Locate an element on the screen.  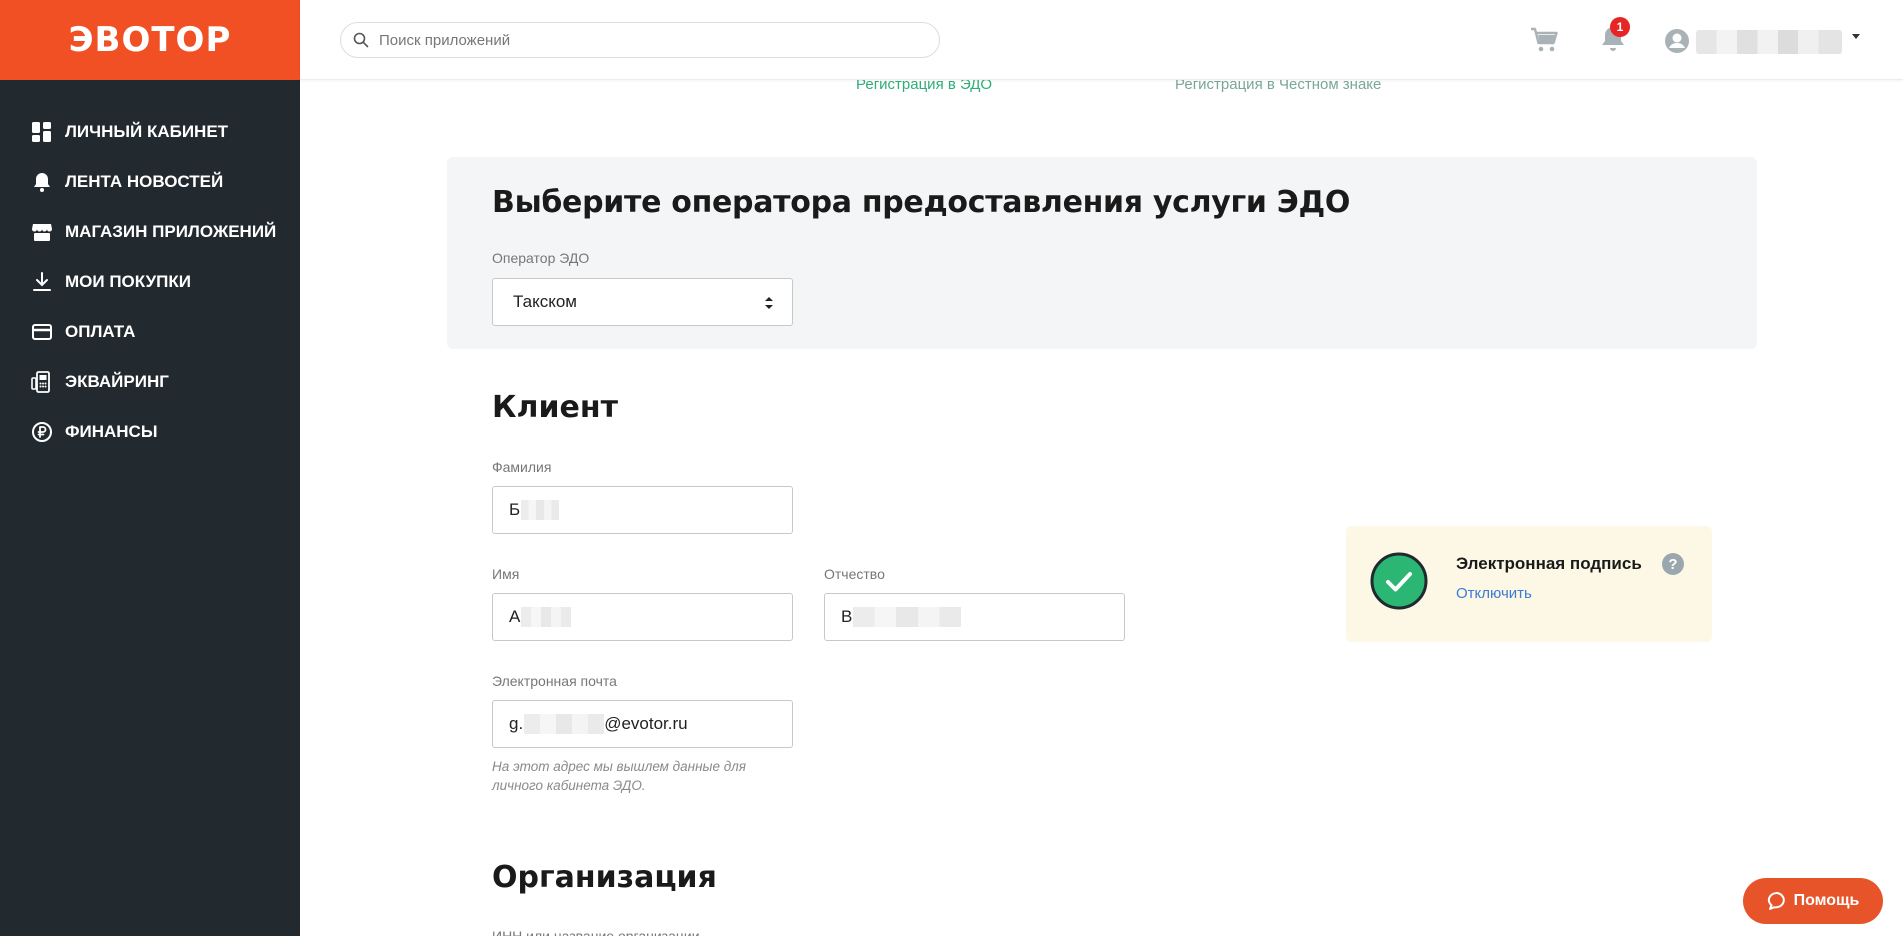
patronymic-input: В is located at coordinates (974, 617).